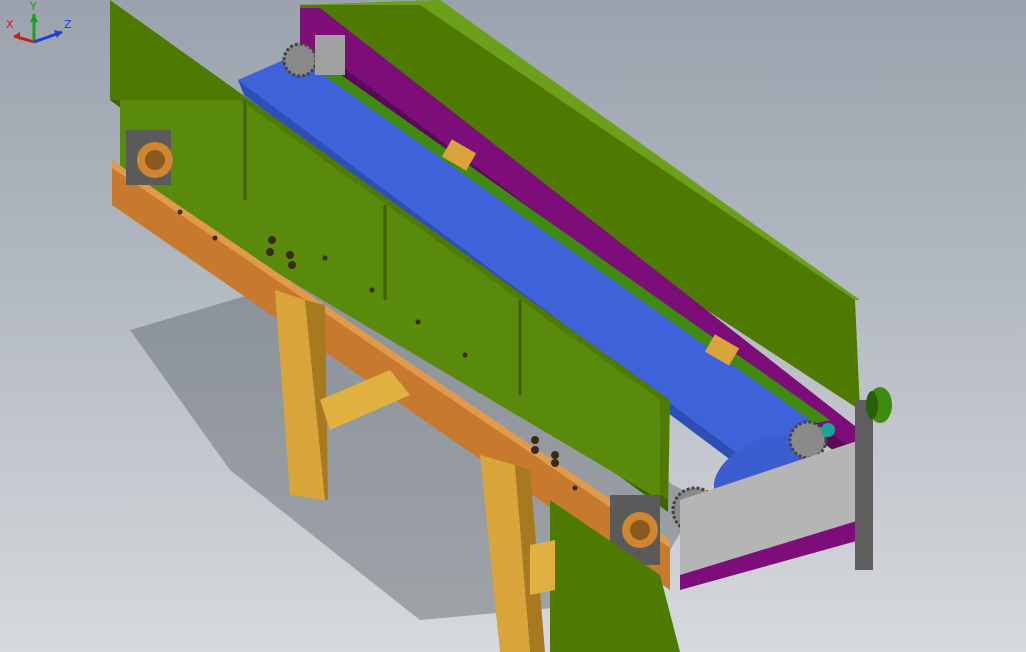  Describe the element at coordinates (149, 157) in the screenshot. I see `left-bearing-block` at that location.